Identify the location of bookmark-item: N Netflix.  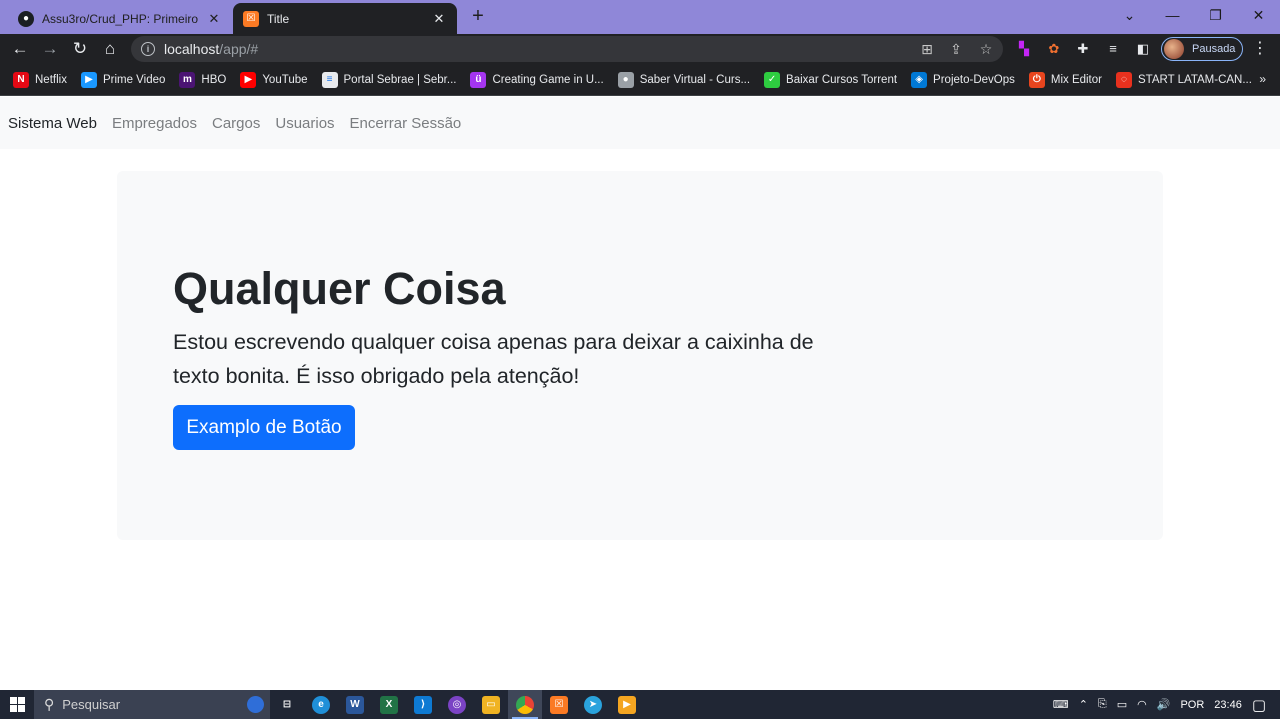
(40, 79).